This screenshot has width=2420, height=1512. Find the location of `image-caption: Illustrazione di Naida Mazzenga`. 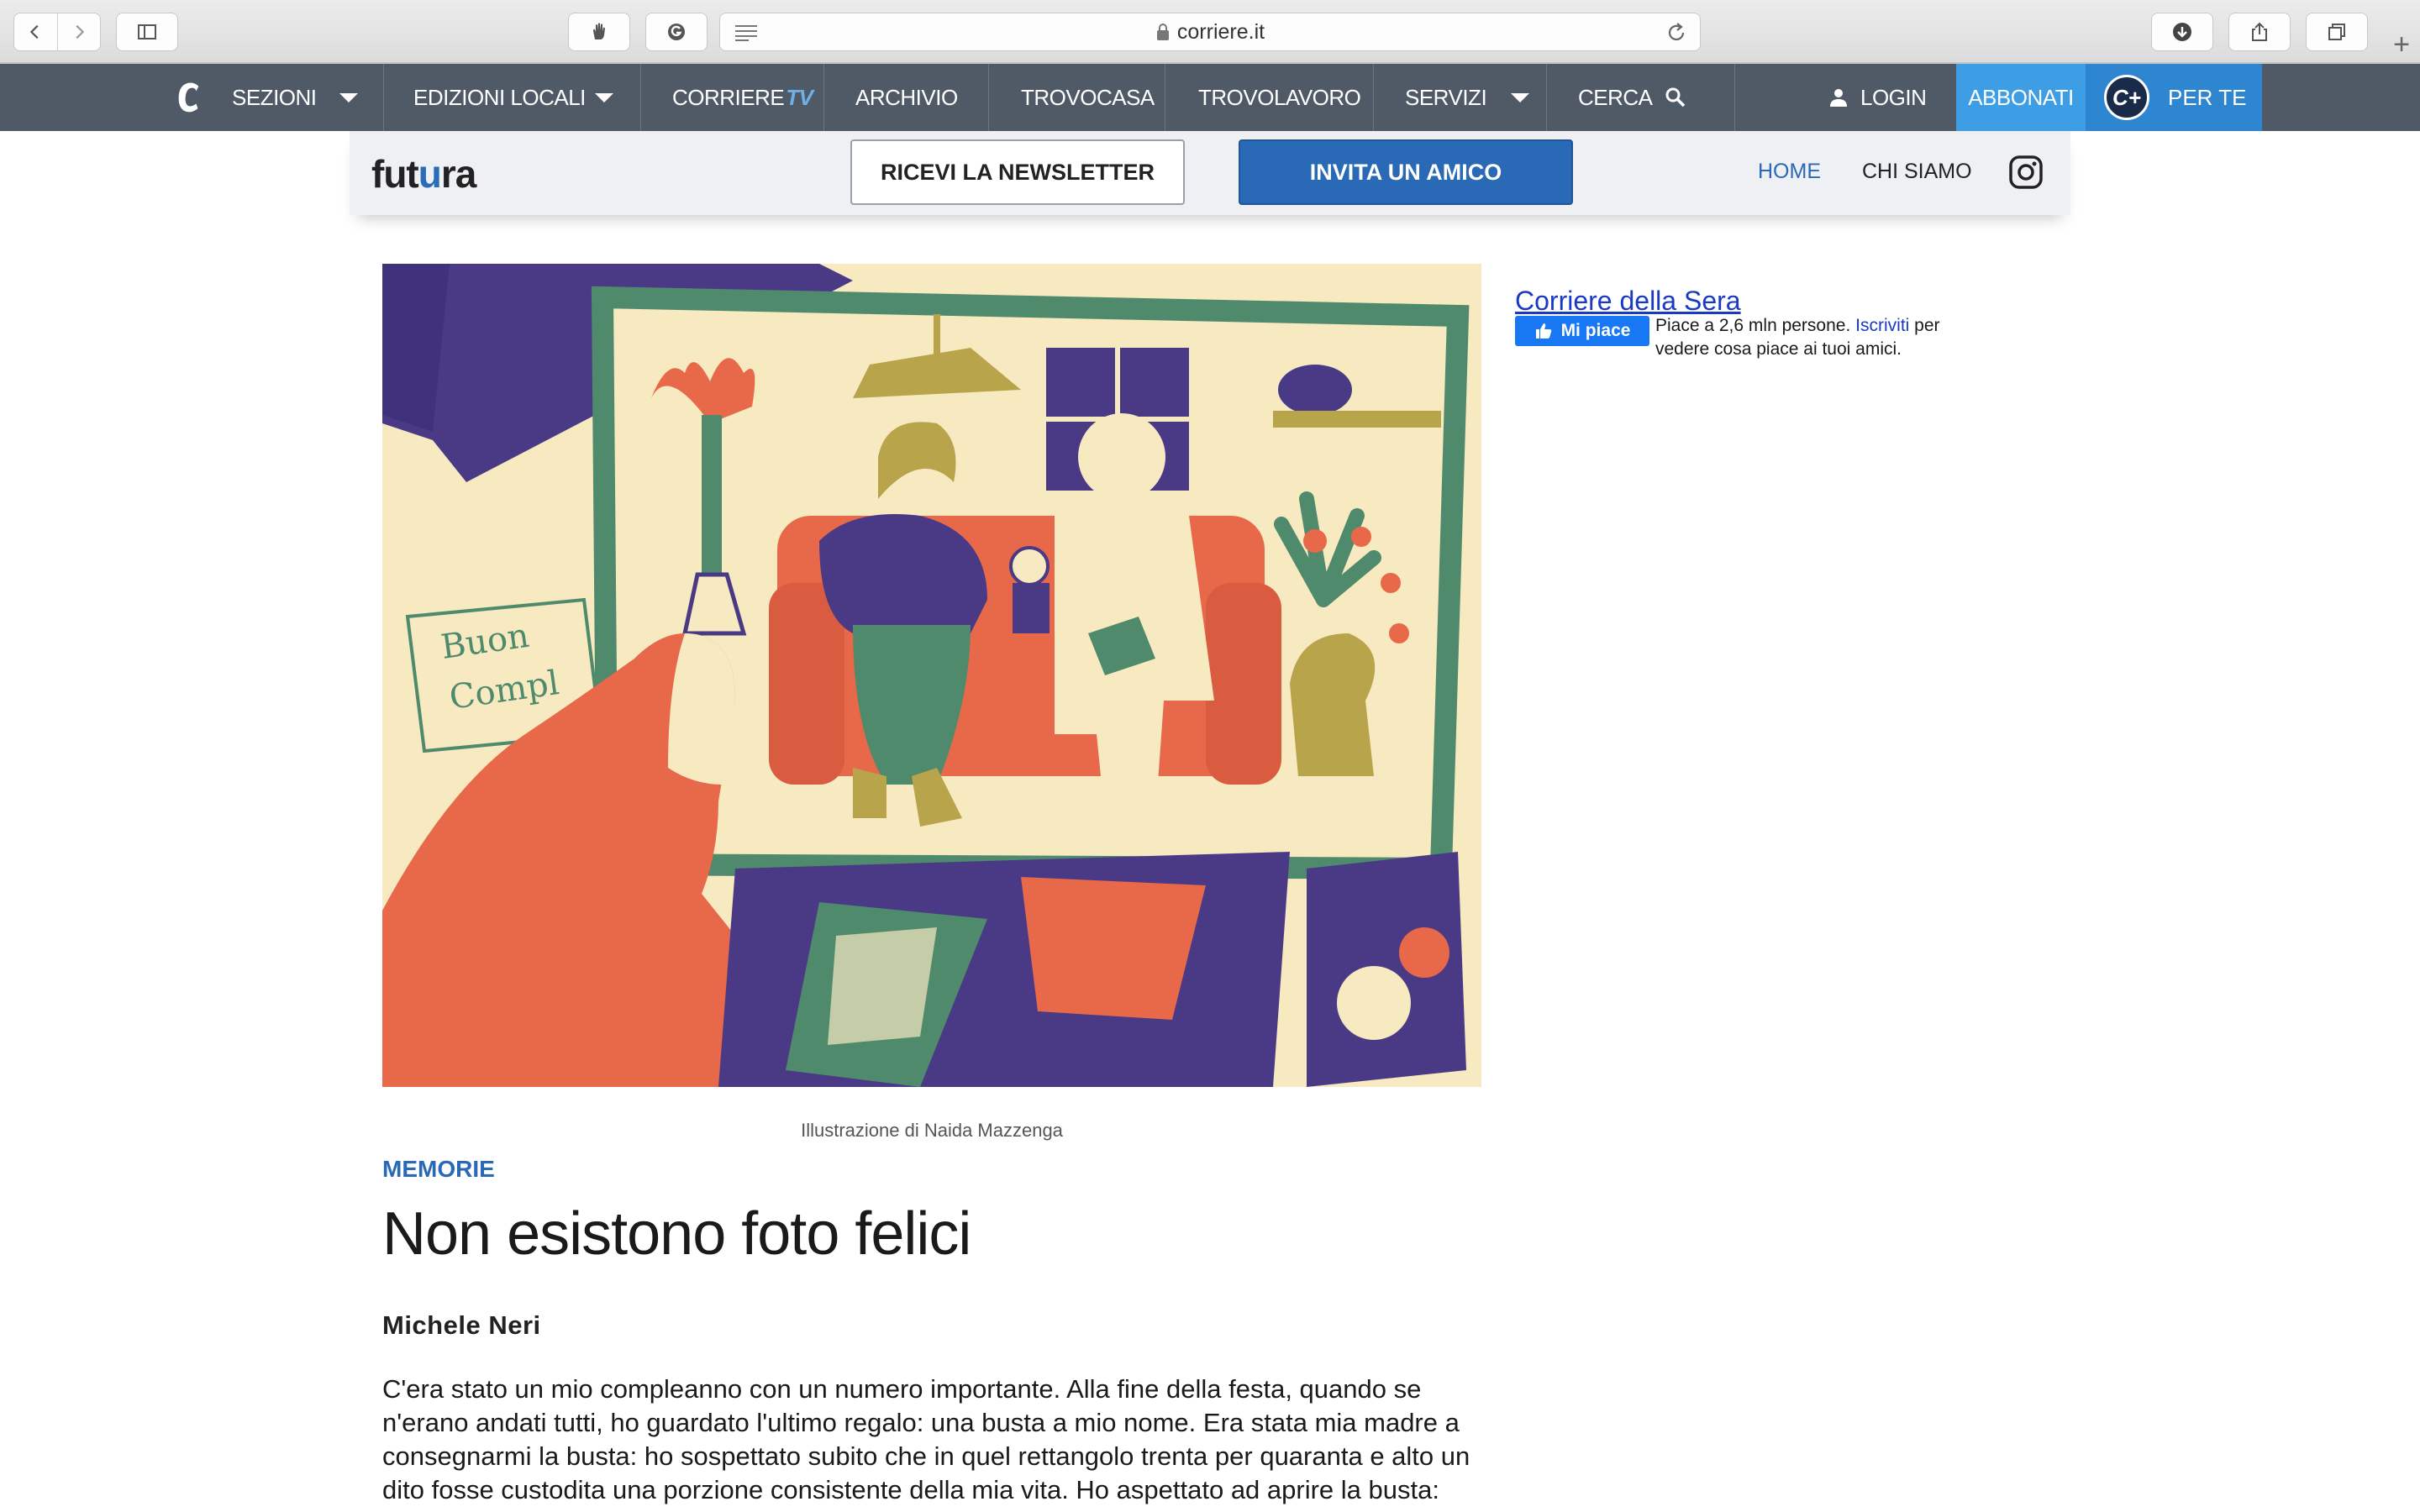

image-caption: Illustrazione di Naida Mazzenga is located at coordinates (932, 1130).